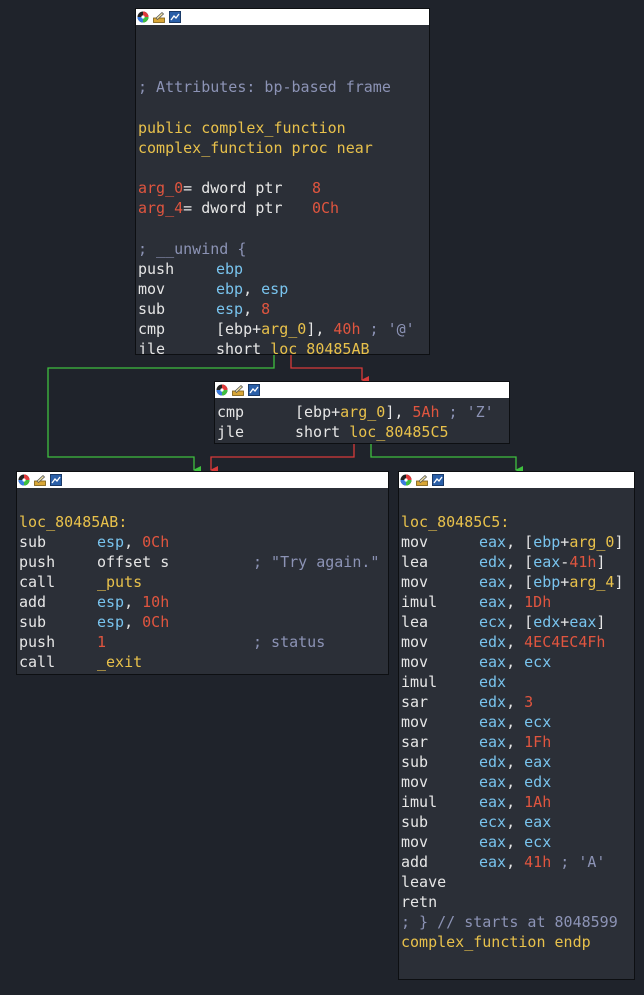  What do you see at coordinates (509, 922) in the screenshot?
I see `end-comment: ; } // starts at 8048599` at bounding box center [509, 922].